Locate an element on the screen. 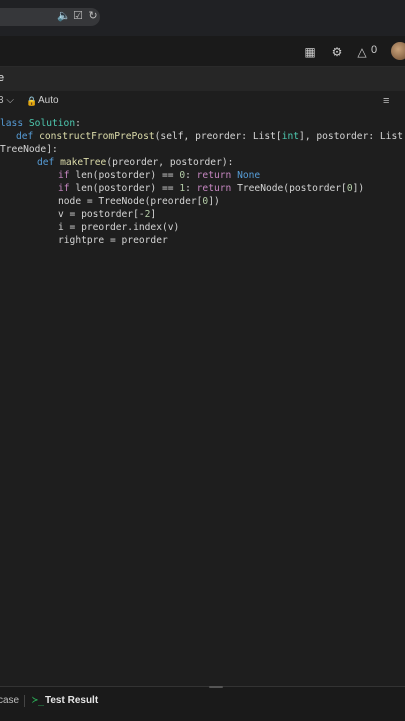 This screenshot has height=721, width=405. code-line-1: lass Solution: is located at coordinates (40, 123).